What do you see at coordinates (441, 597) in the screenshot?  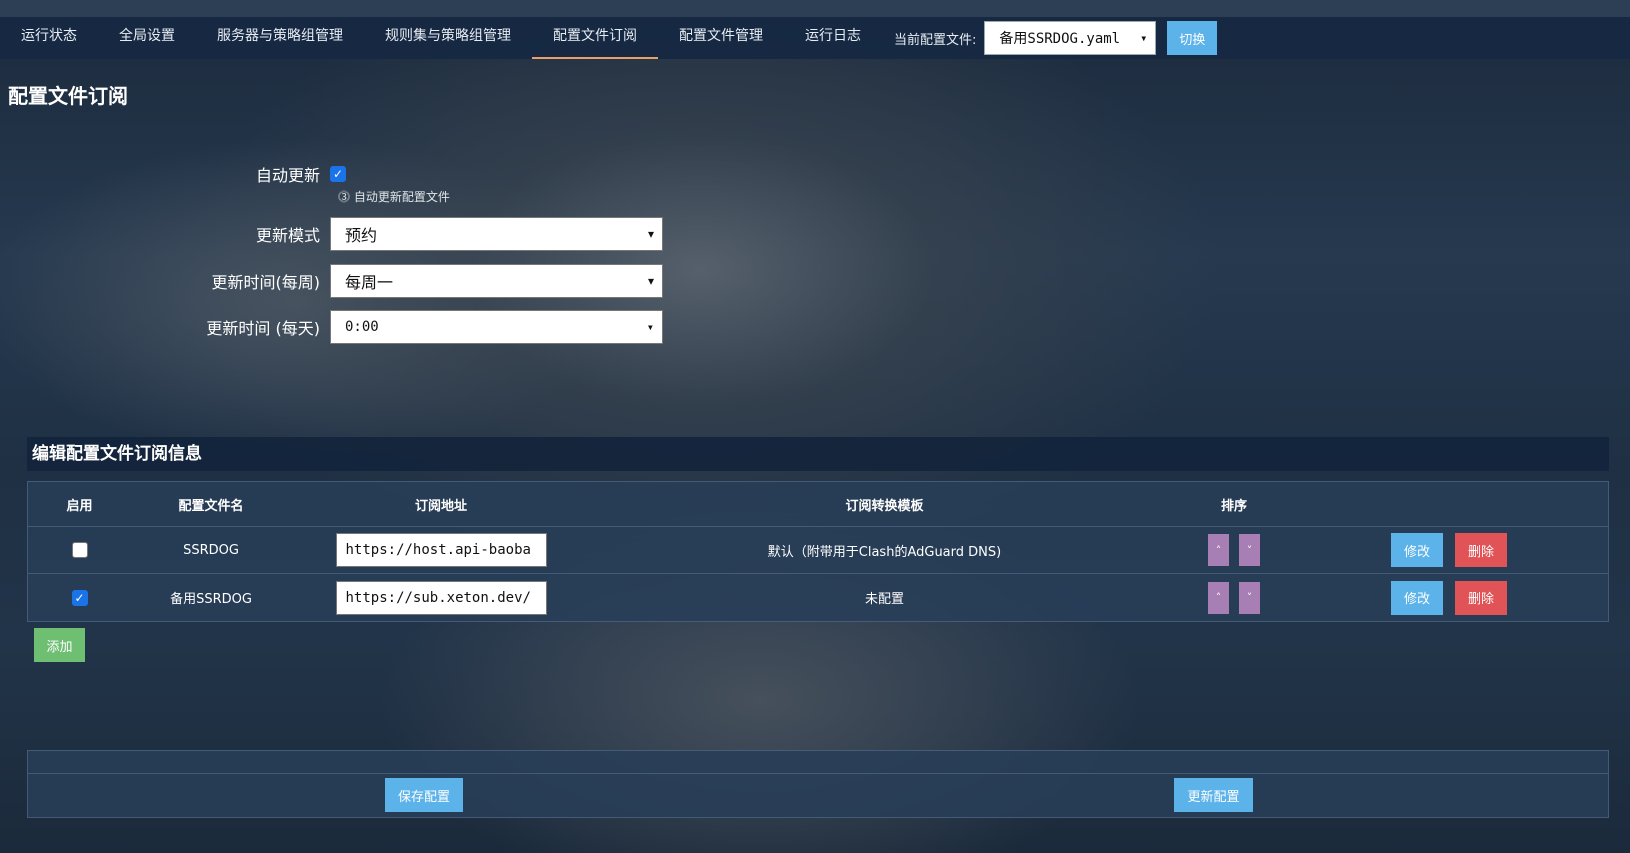 I see `row-url-input: https://sub.xeton.dev/` at bounding box center [441, 597].